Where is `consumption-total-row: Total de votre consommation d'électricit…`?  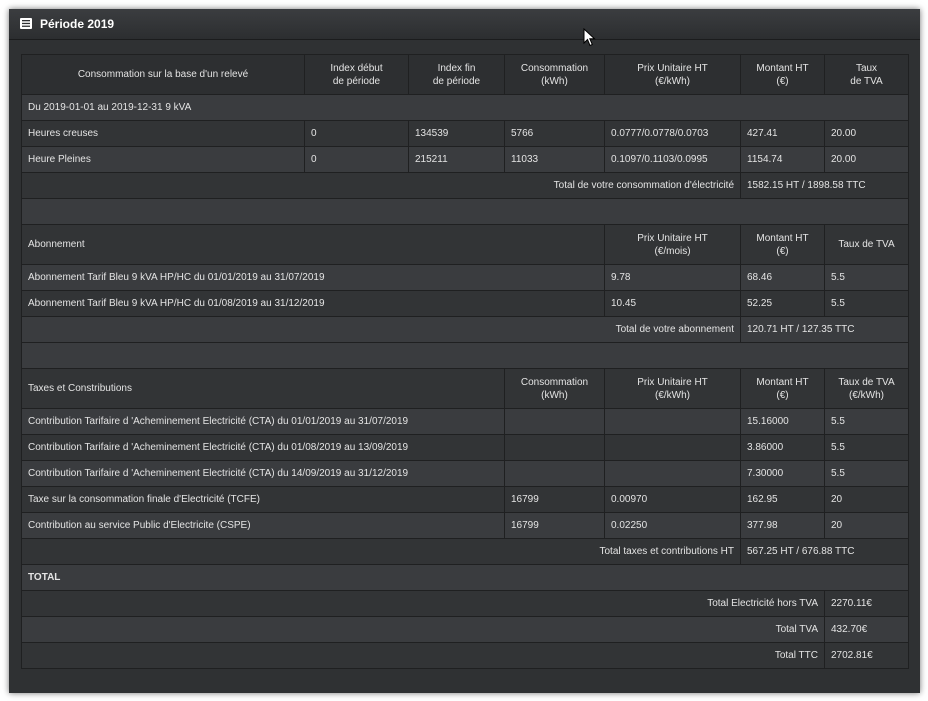 consumption-total-row: Total de votre consommation d'électricit… is located at coordinates (465, 185).